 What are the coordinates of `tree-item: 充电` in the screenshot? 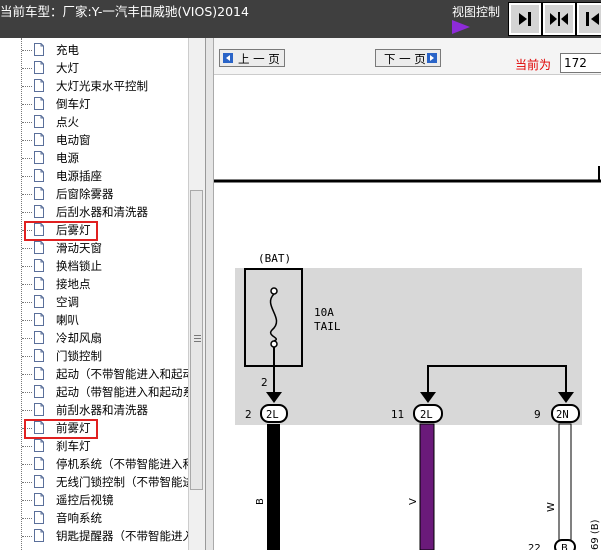 It's located at (94, 50).